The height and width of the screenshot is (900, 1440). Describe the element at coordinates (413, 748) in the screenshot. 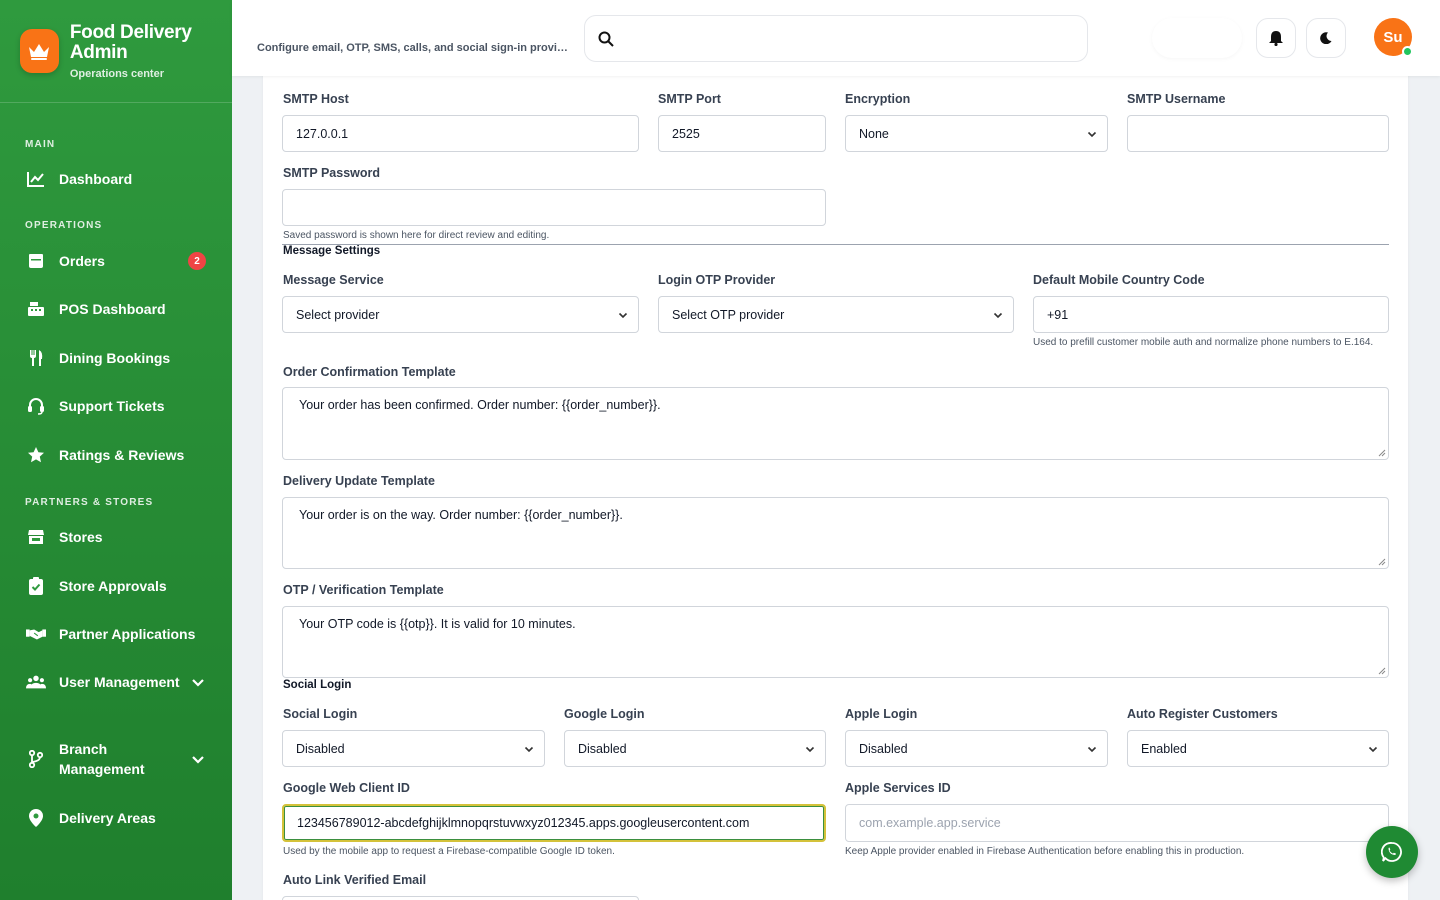

I see `social-login-select: Disabled` at that location.